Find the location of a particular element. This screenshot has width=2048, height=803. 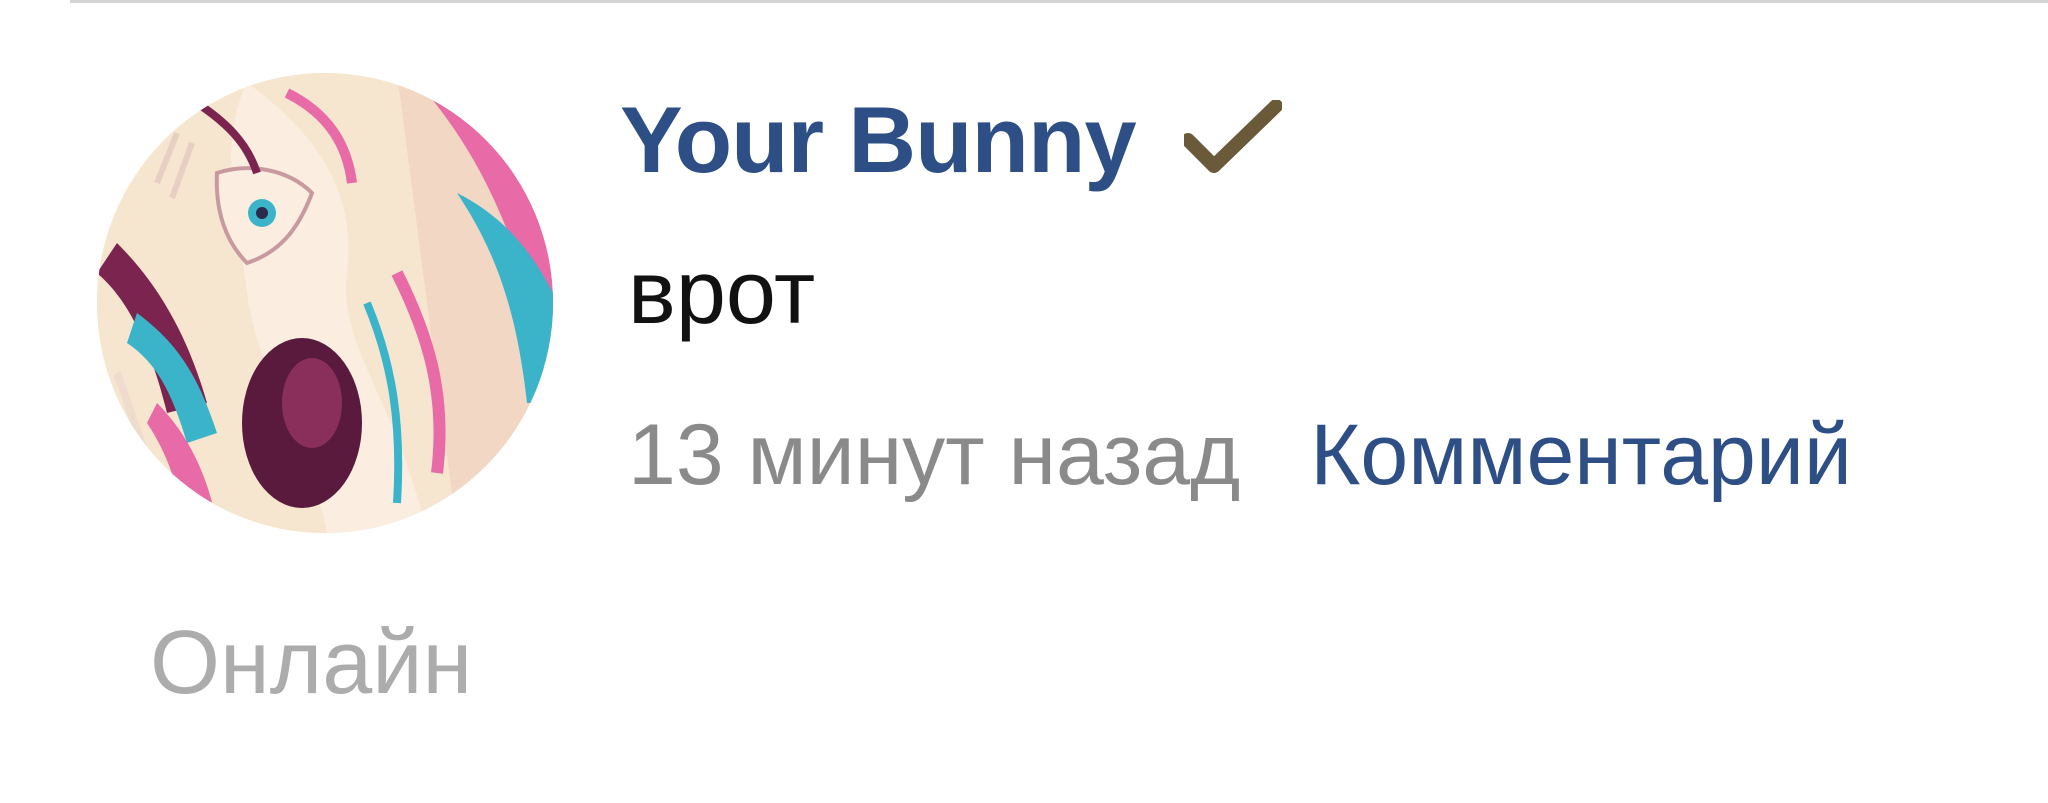

comment-meta: 13 минут назад Комментарий is located at coordinates (1240, 455).